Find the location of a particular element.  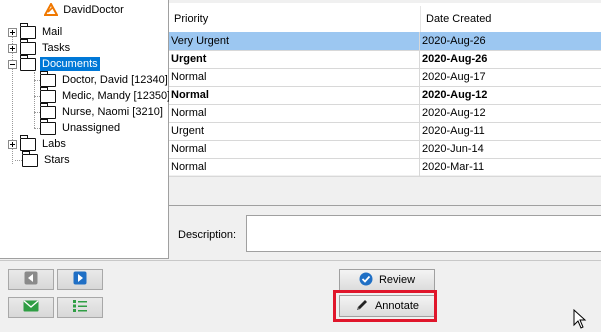

arrow-left-icon is located at coordinates (31, 279).